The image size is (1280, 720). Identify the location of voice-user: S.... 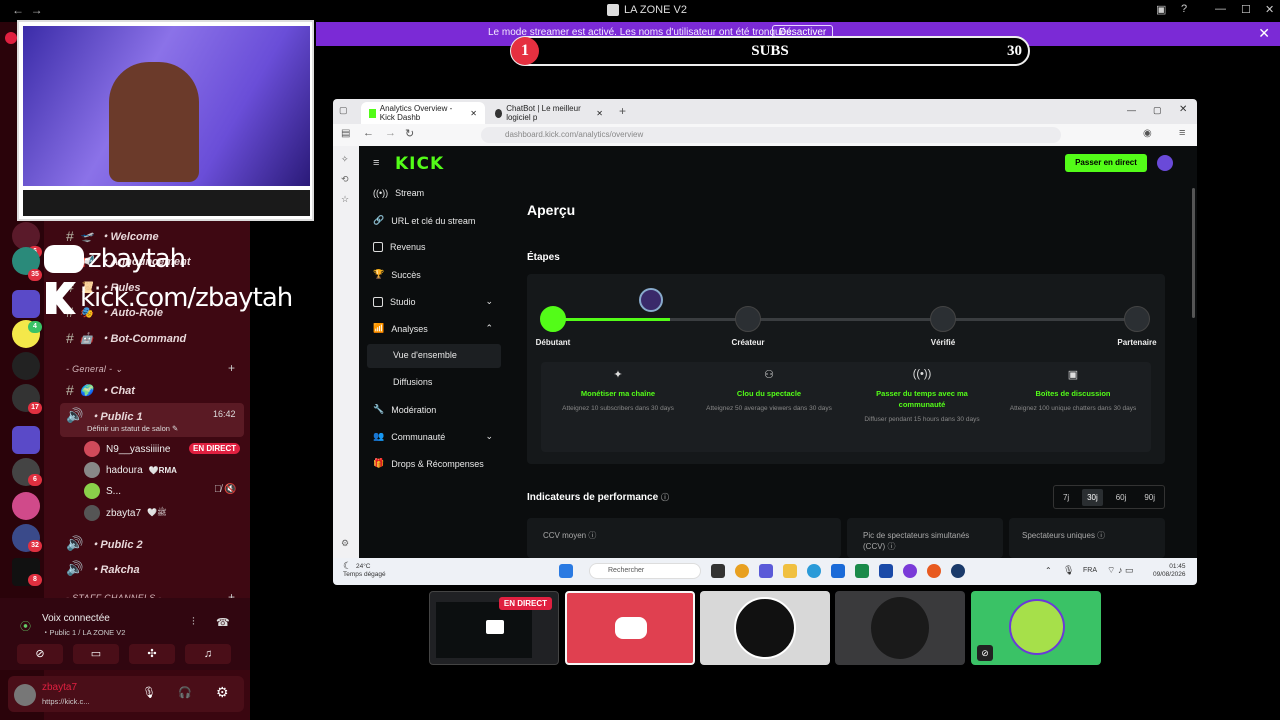
(102, 491).